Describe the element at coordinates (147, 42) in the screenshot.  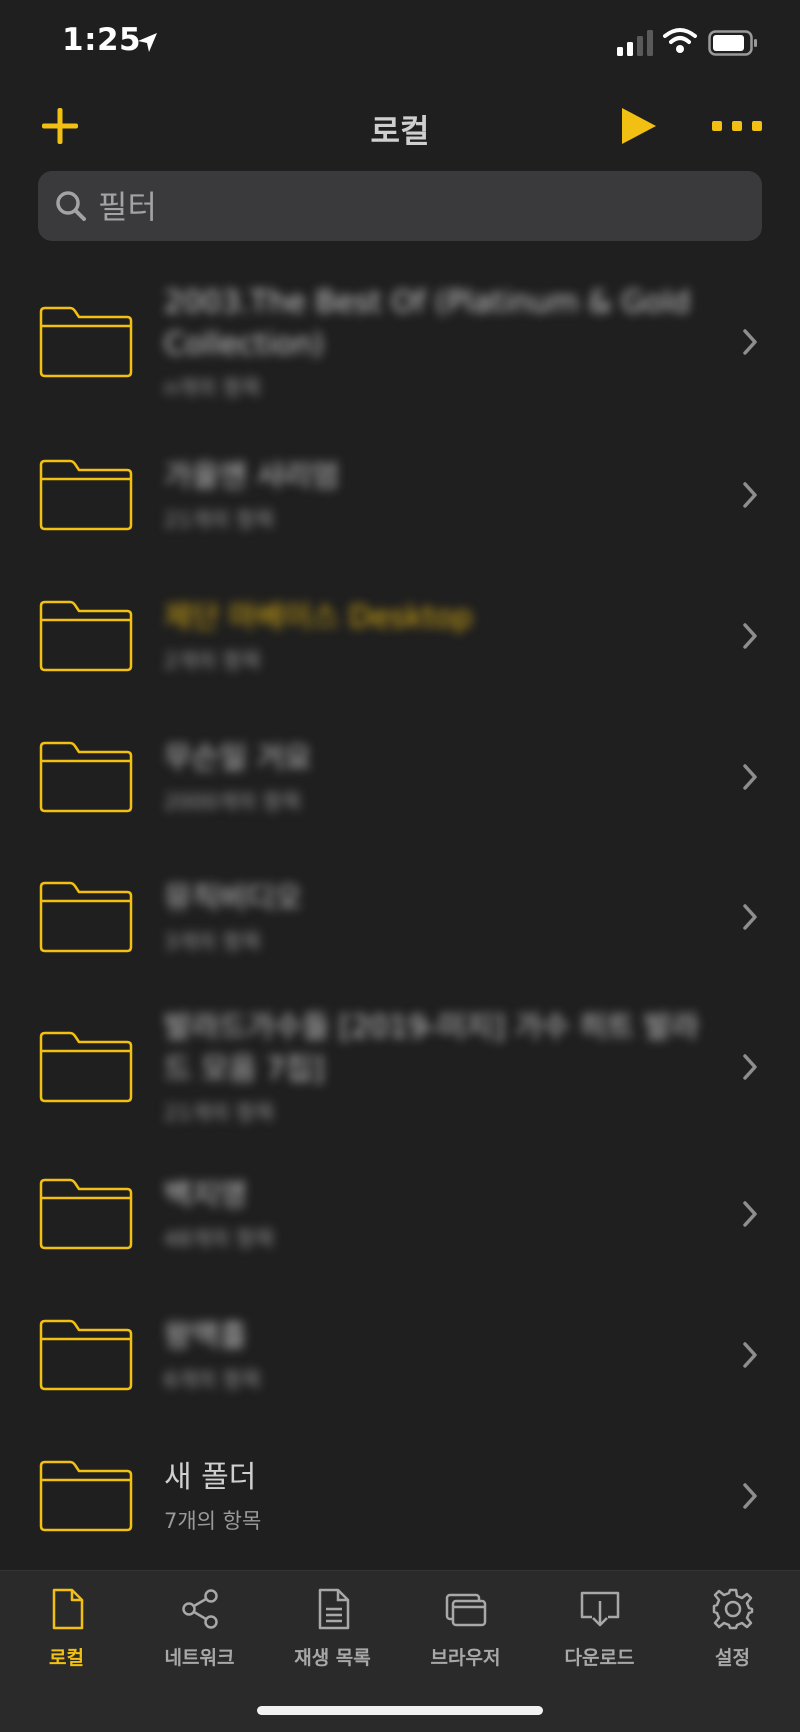
I see `location-arrow-icon` at that location.